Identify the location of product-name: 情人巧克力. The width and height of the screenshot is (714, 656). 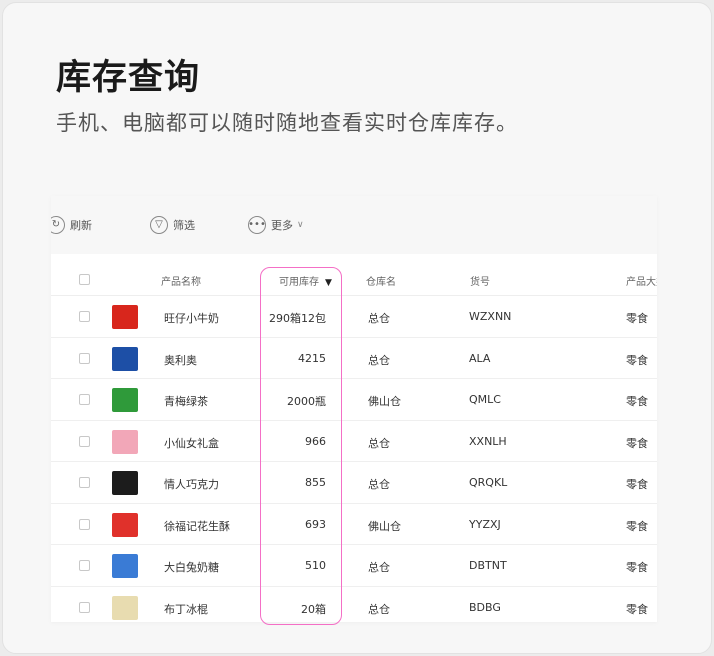
(191, 484).